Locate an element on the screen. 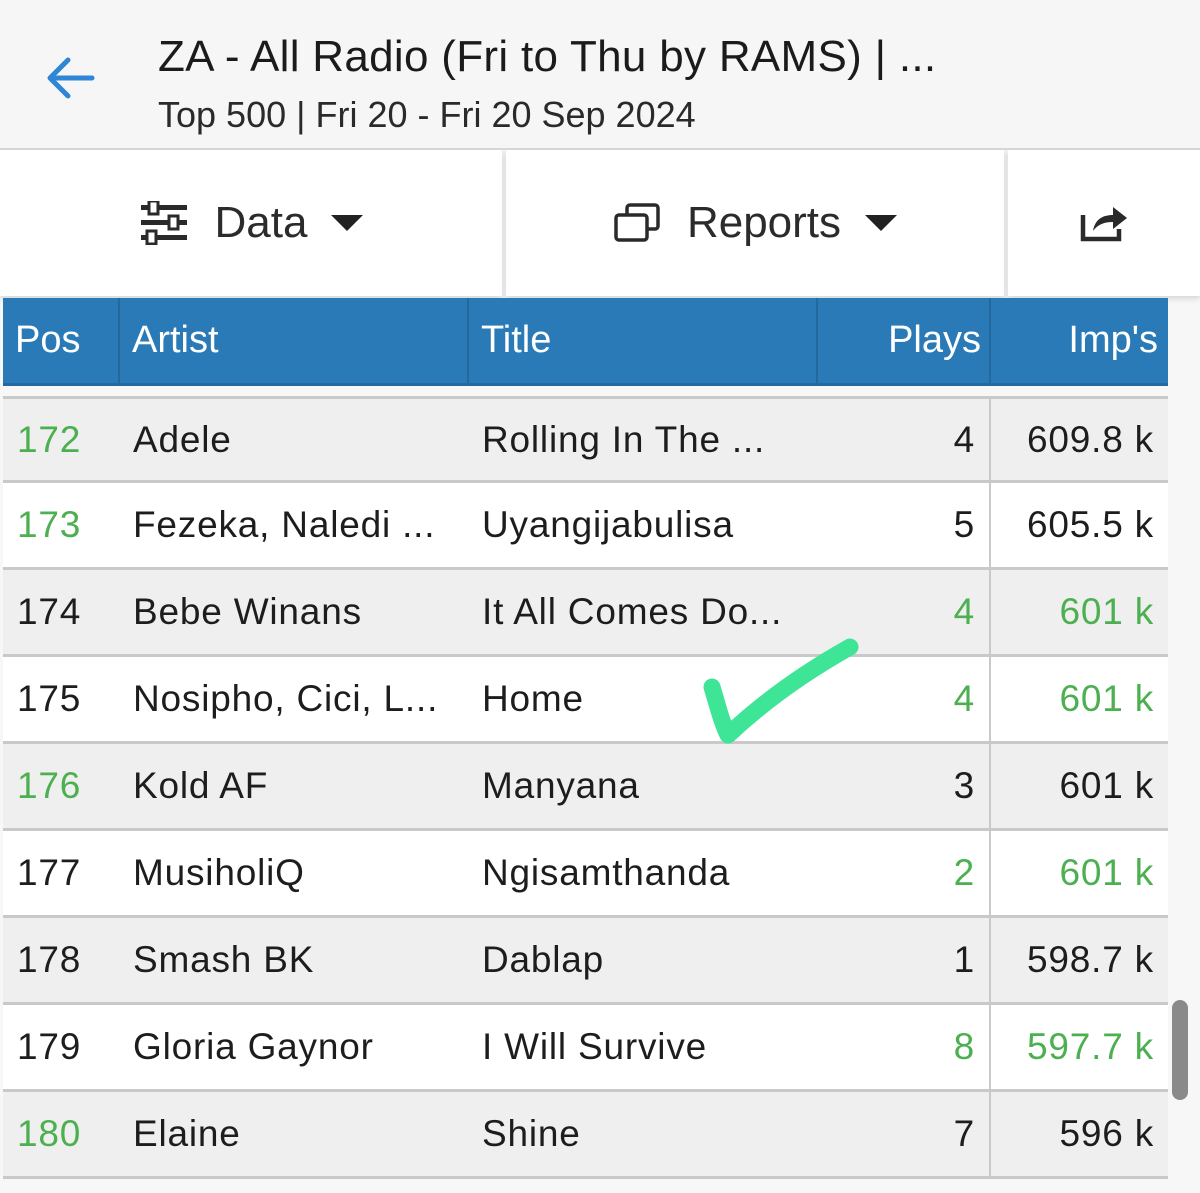  back-button is located at coordinates (70, 78).